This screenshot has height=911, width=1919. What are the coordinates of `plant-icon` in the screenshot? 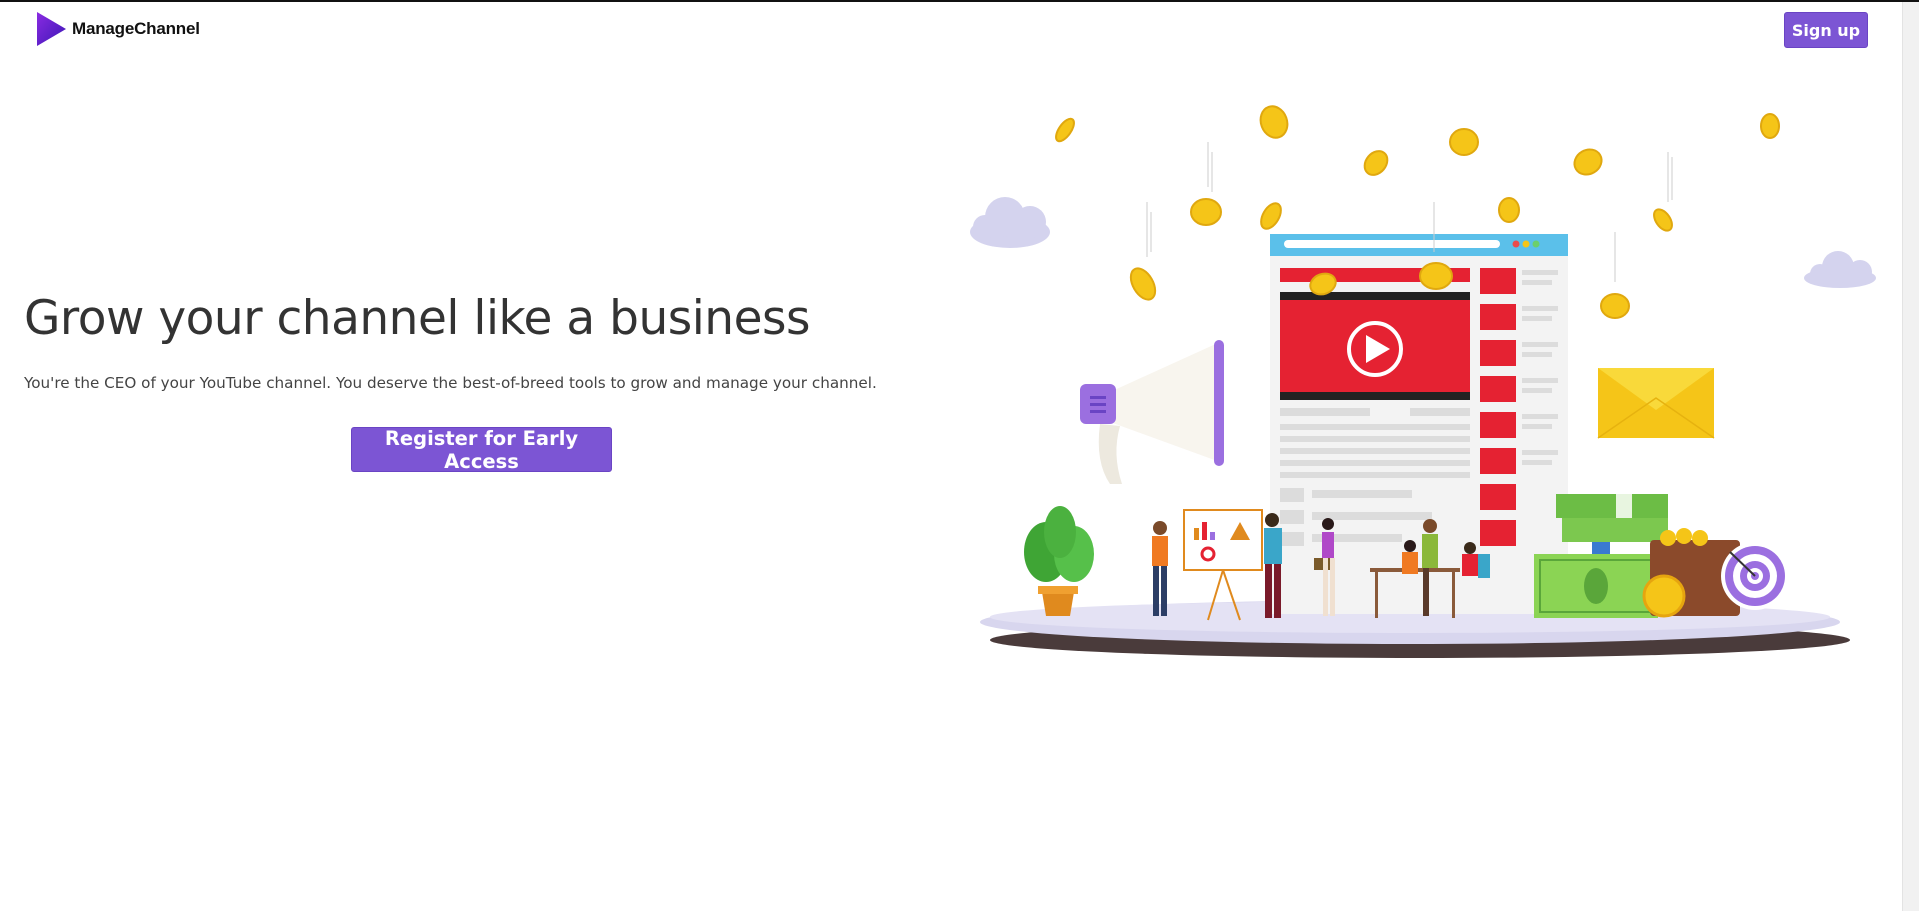 It's located at (1059, 561).